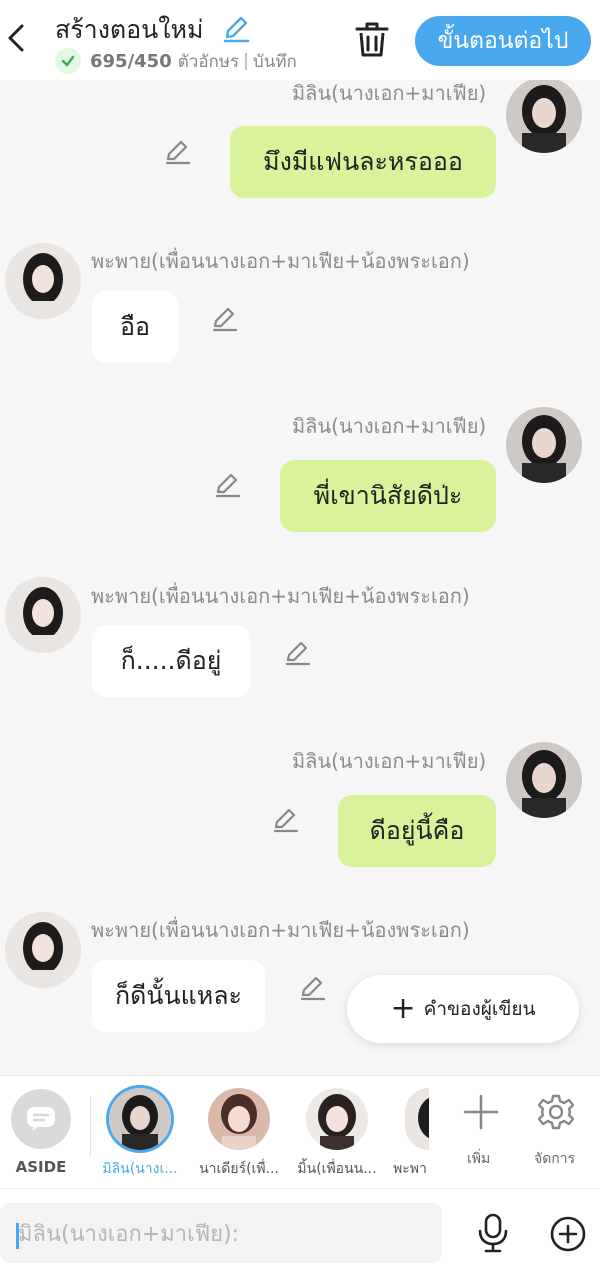  I want to click on character-count: 695/450, so click(131, 61).